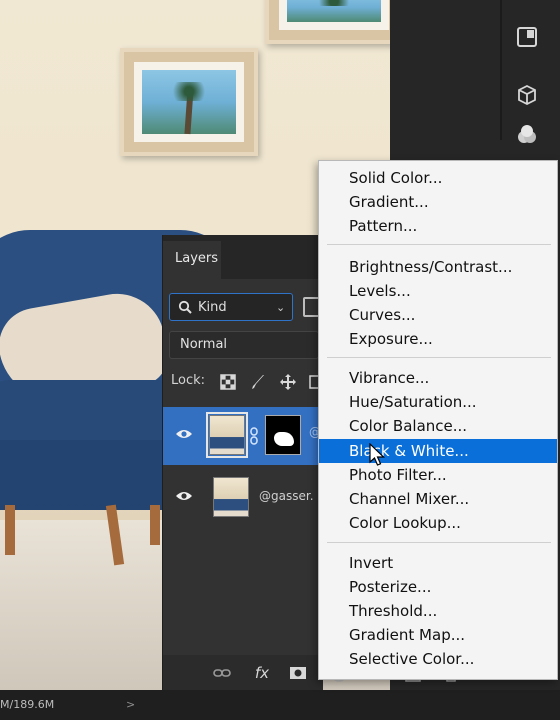 This screenshot has height=720, width=560. I want to click on layers-footer: fx, so click(243, 672).